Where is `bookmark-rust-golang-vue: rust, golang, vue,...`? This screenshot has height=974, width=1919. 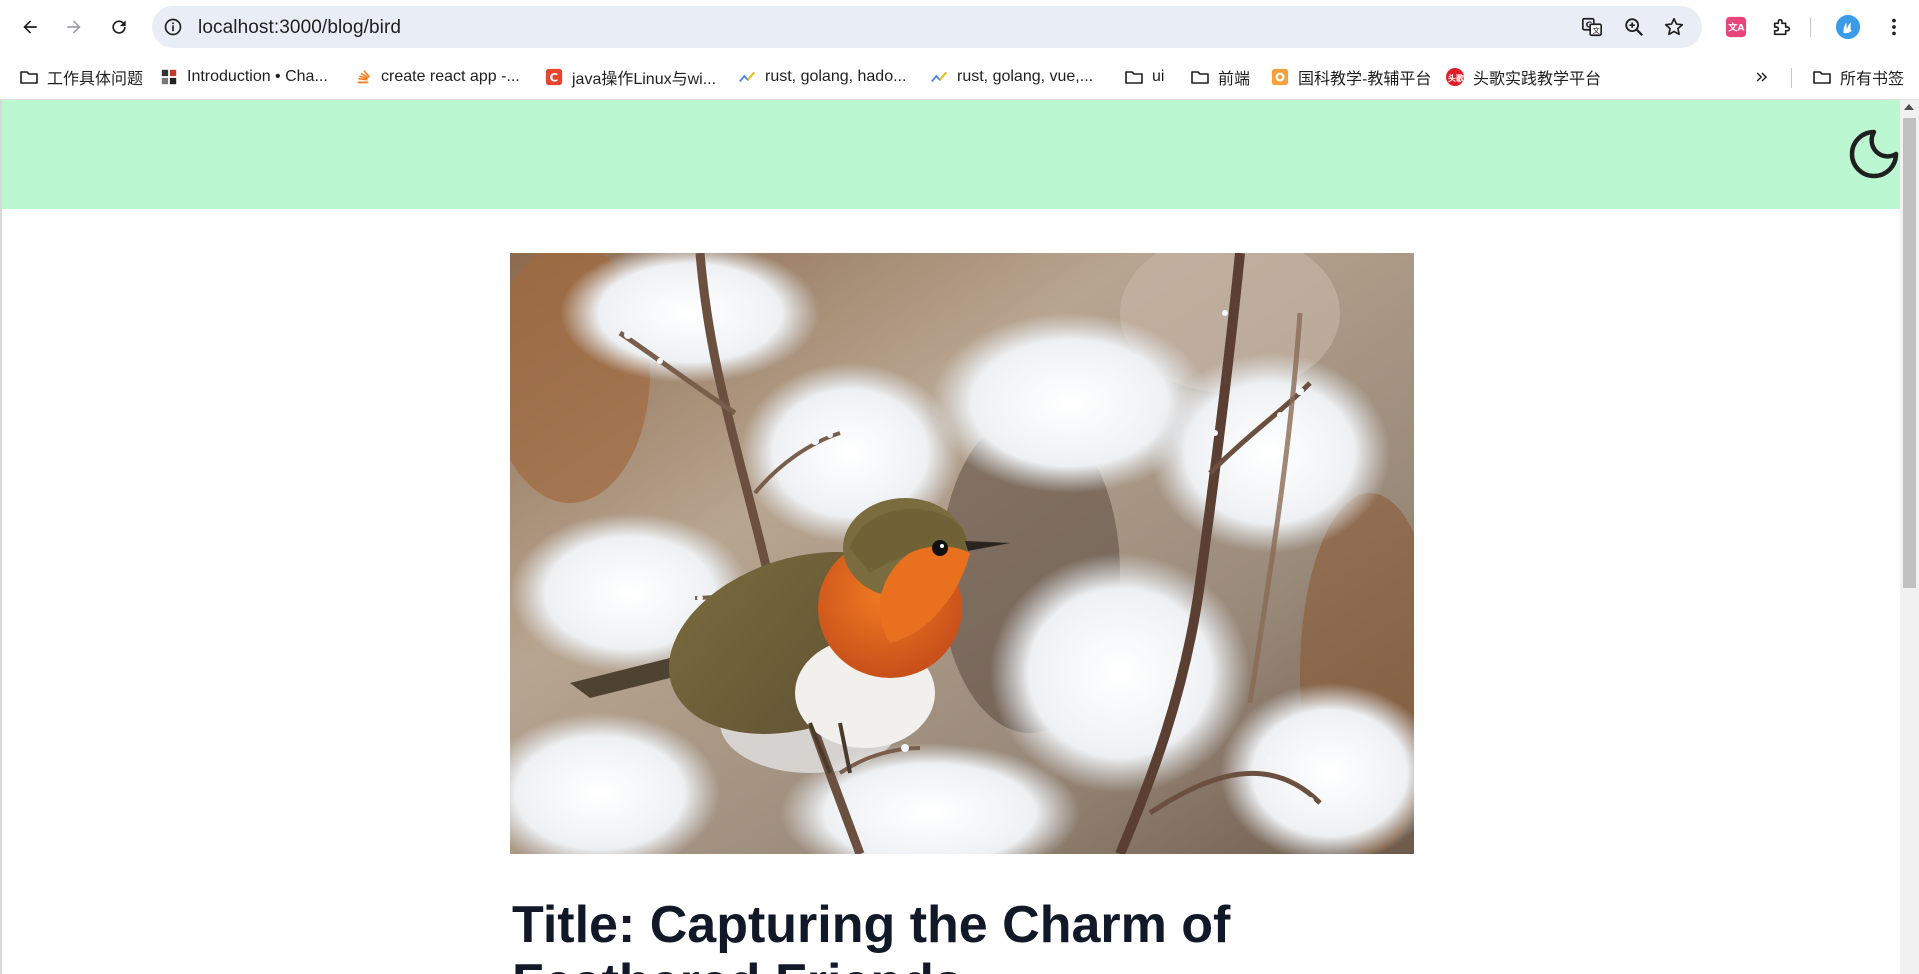
bookmark-rust-golang-vue: rust, golang, vue,... is located at coordinates (1011, 77).